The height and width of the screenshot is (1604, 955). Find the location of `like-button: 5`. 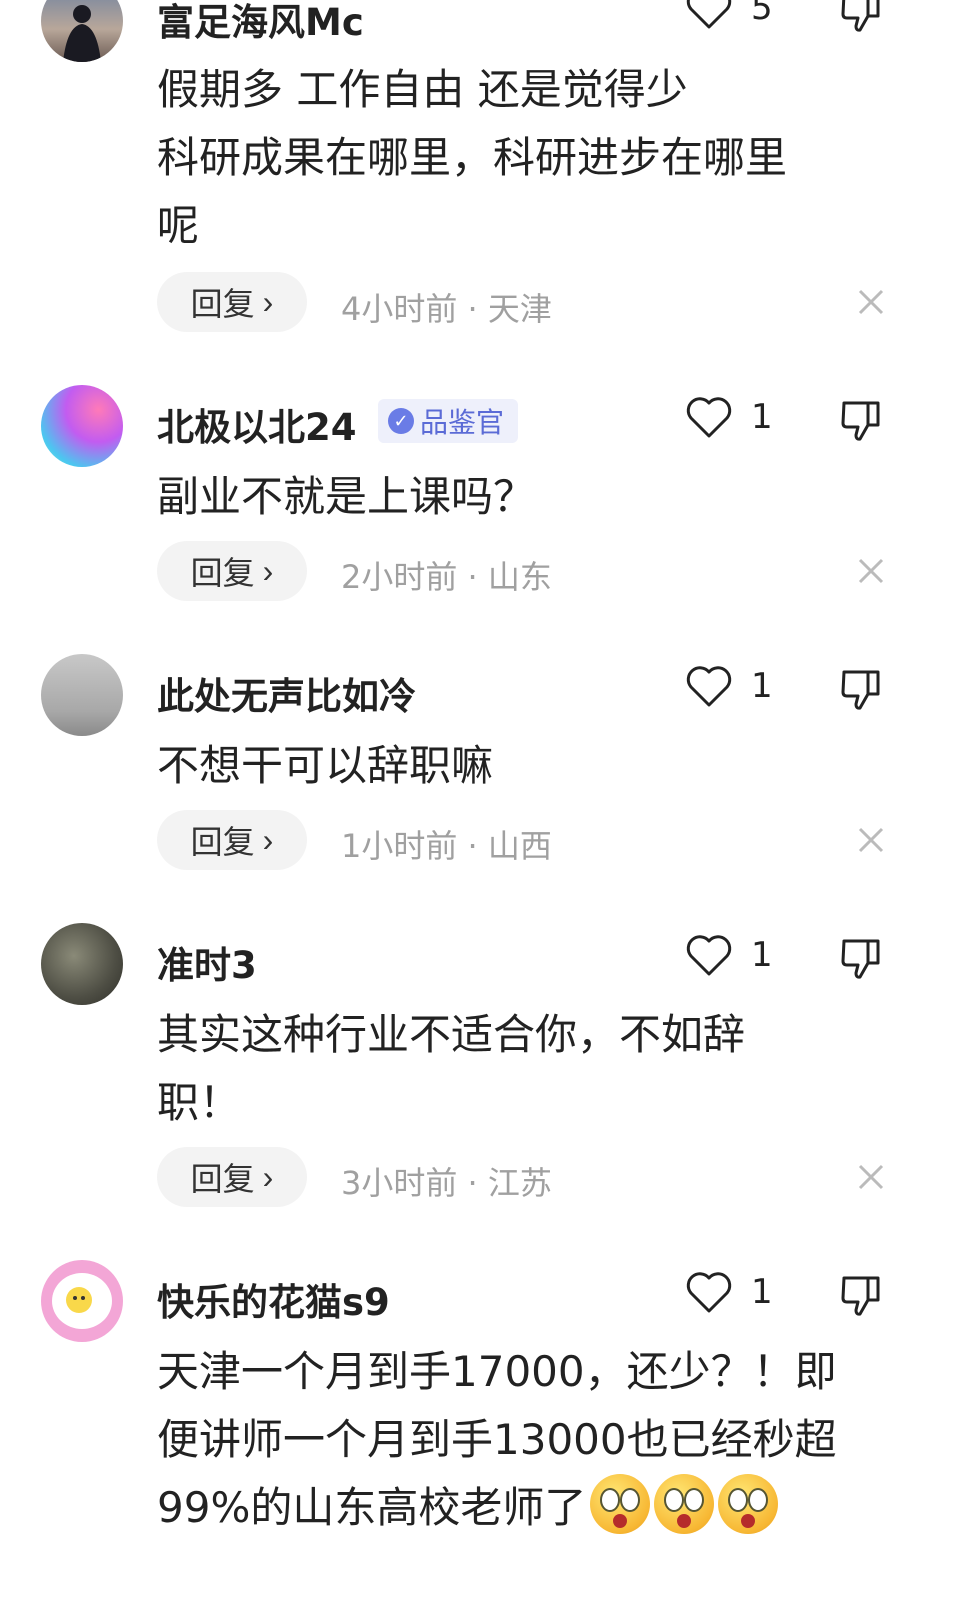

like-button: 5 is located at coordinates (729, 15).